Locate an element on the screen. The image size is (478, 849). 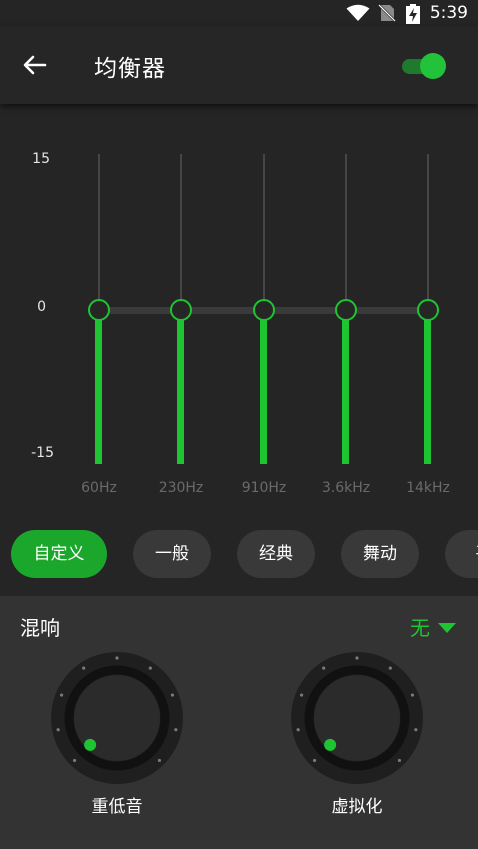
bass-boost-label: 重低音 is located at coordinates (117, 807).